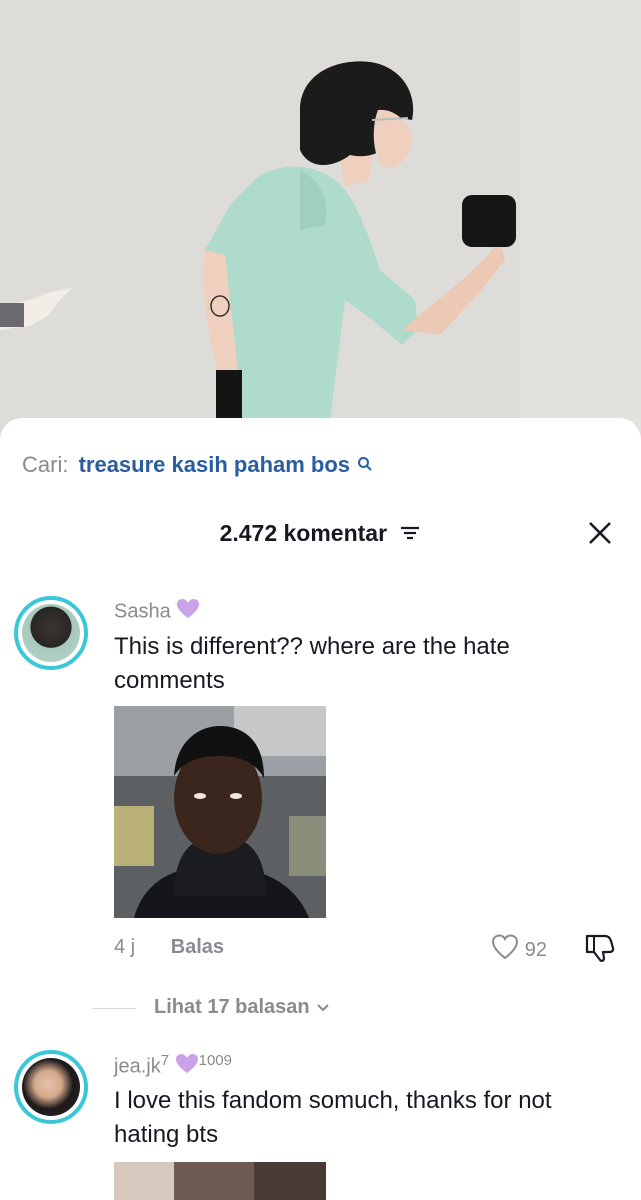  I want to click on comment-username: Sasha, so click(157, 612).